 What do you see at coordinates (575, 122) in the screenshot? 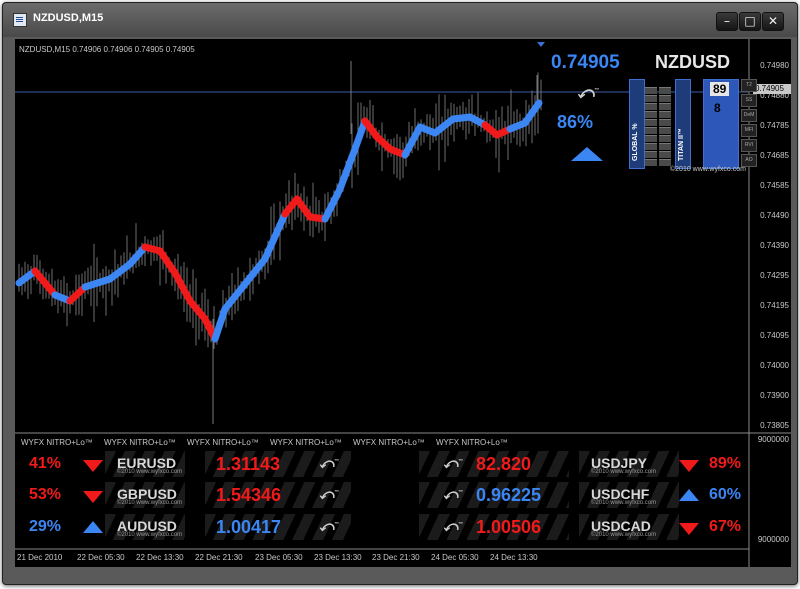
I see `widget-strength: 86%` at bounding box center [575, 122].